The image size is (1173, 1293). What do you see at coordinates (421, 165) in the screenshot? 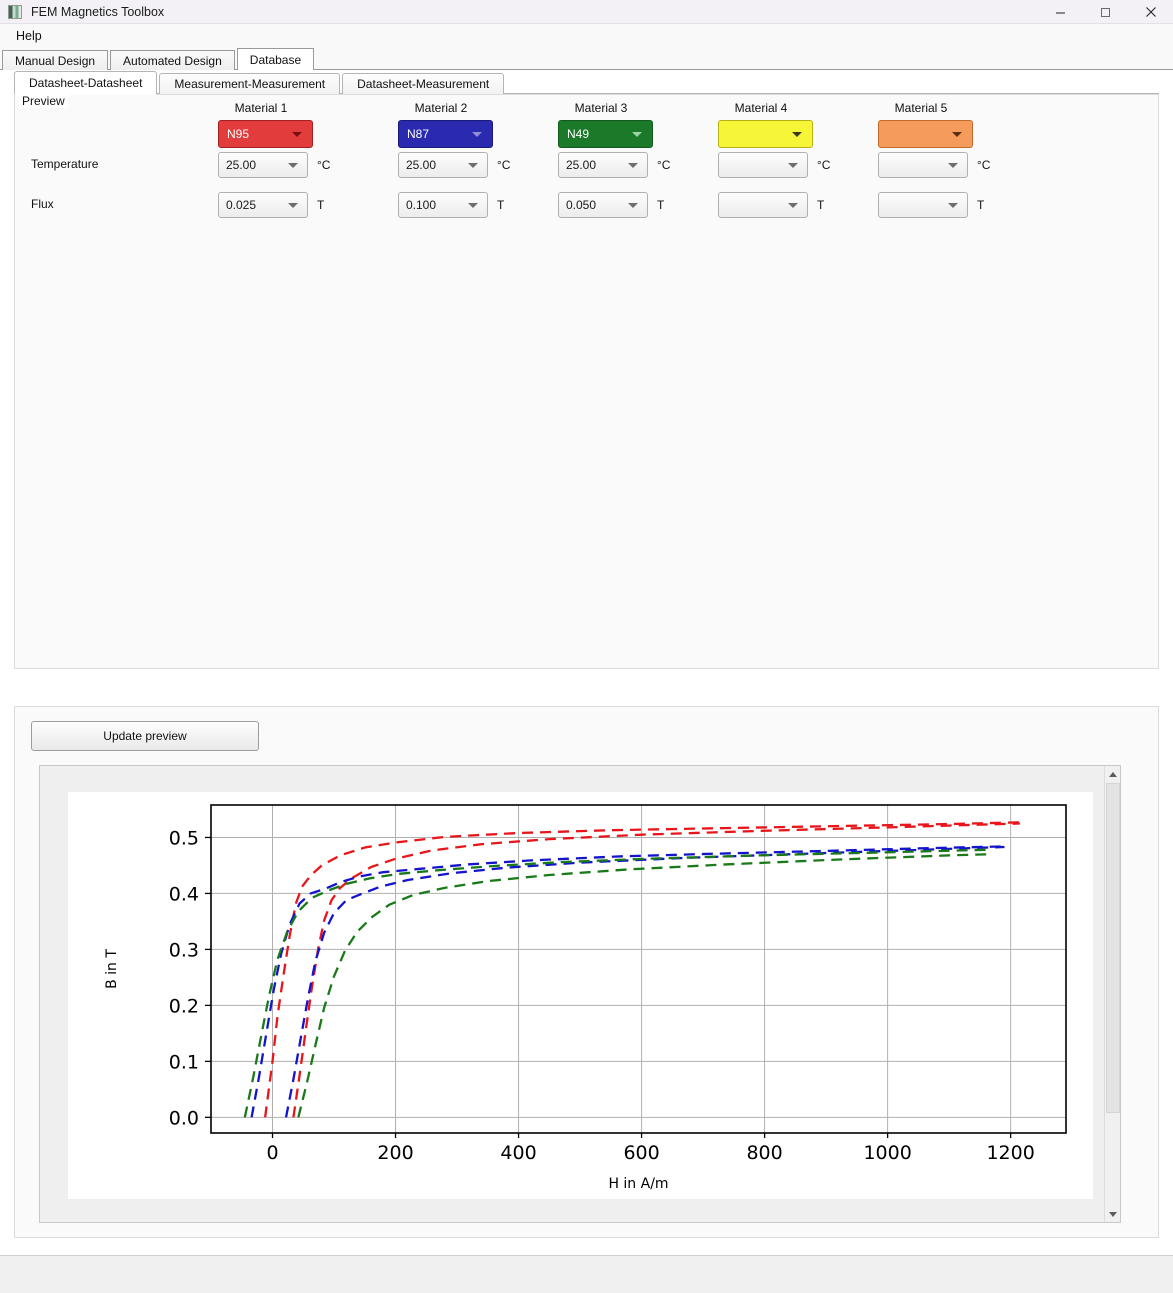
I see `material-2-temperature-value: 25.00` at bounding box center [421, 165].